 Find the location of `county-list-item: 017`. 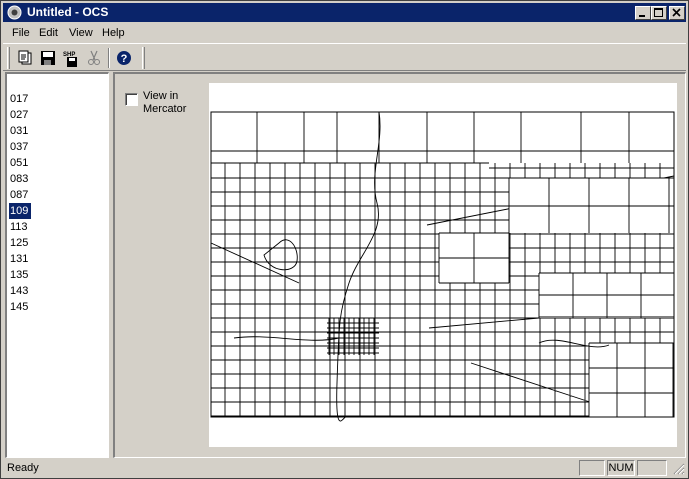

county-list-item: 017 is located at coordinates (20, 99).